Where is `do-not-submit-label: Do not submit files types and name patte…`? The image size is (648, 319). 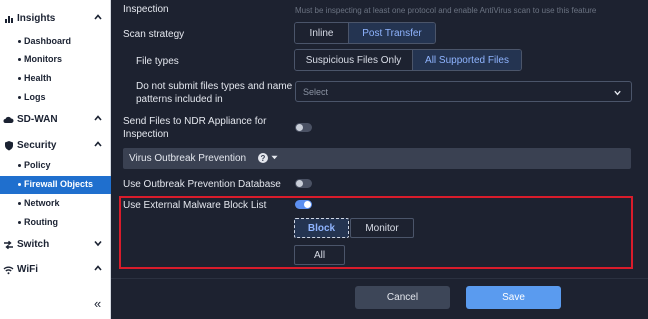
do-not-submit-label: Do not submit files types and name patte… is located at coordinates (214, 93).